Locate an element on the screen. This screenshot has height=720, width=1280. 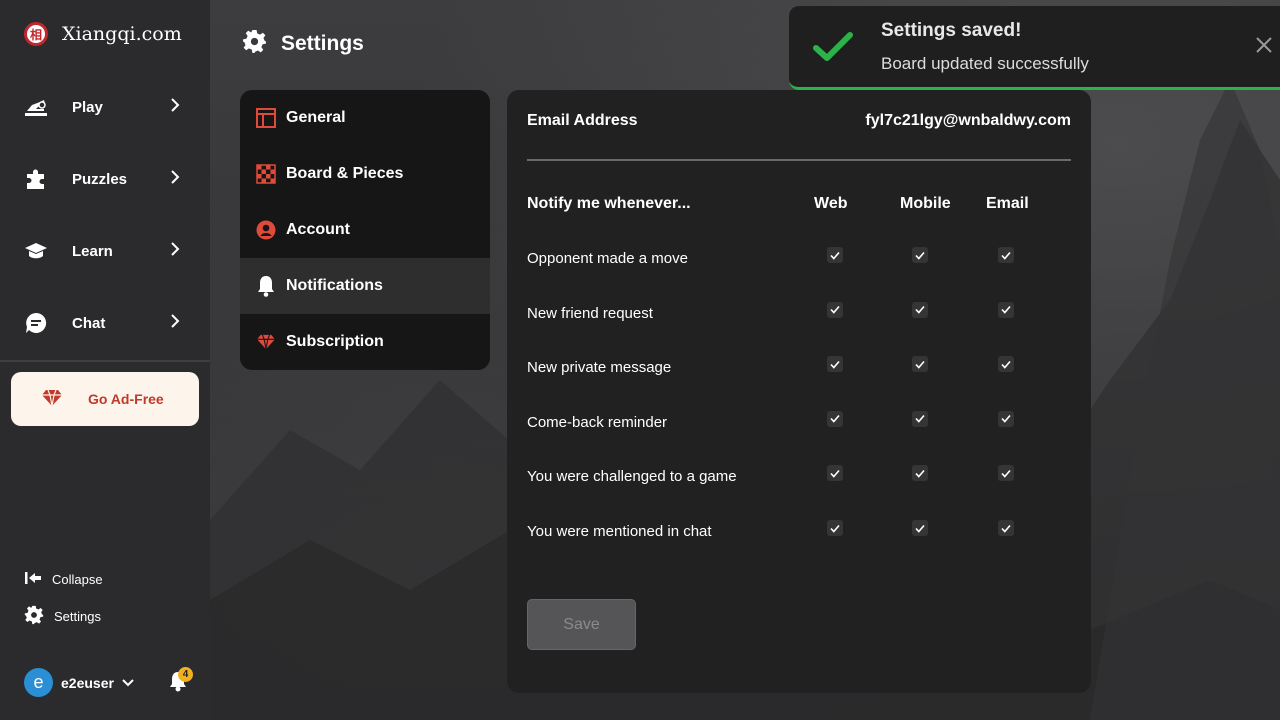
settings-tab-general: General is located at coordinates (365, 118).